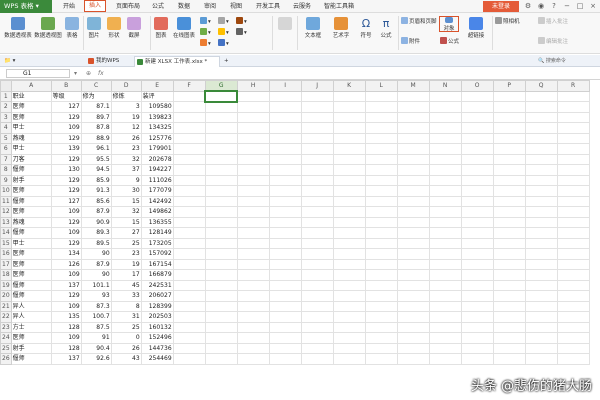 This screenshot has height=400, width=600. I want to click on cell-E6: 179901, so click(157, 149).